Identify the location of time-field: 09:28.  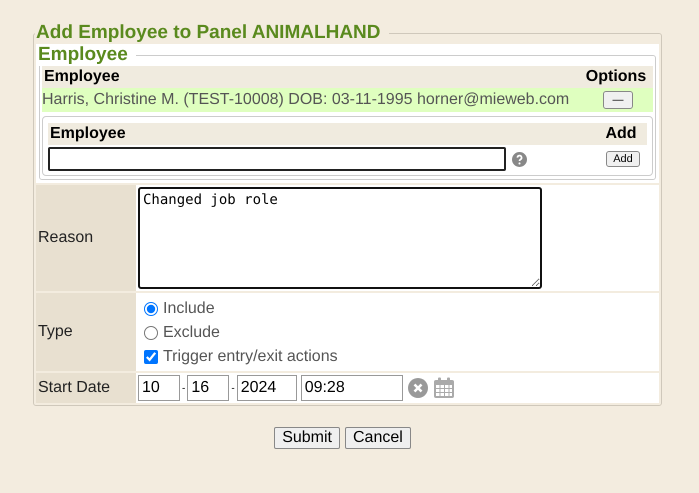
(351, 388).